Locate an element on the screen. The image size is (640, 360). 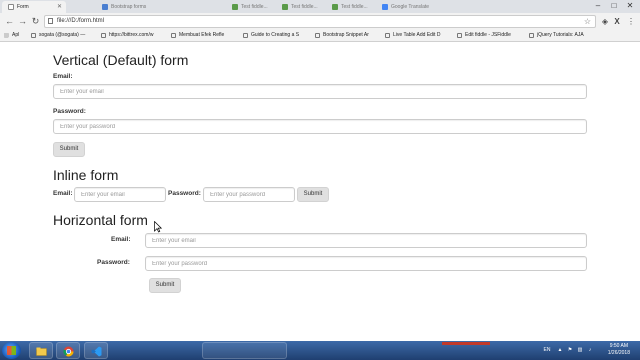
bookmark-label: Edit fiddle - JSFiddle is located at coordinates (488, 35).